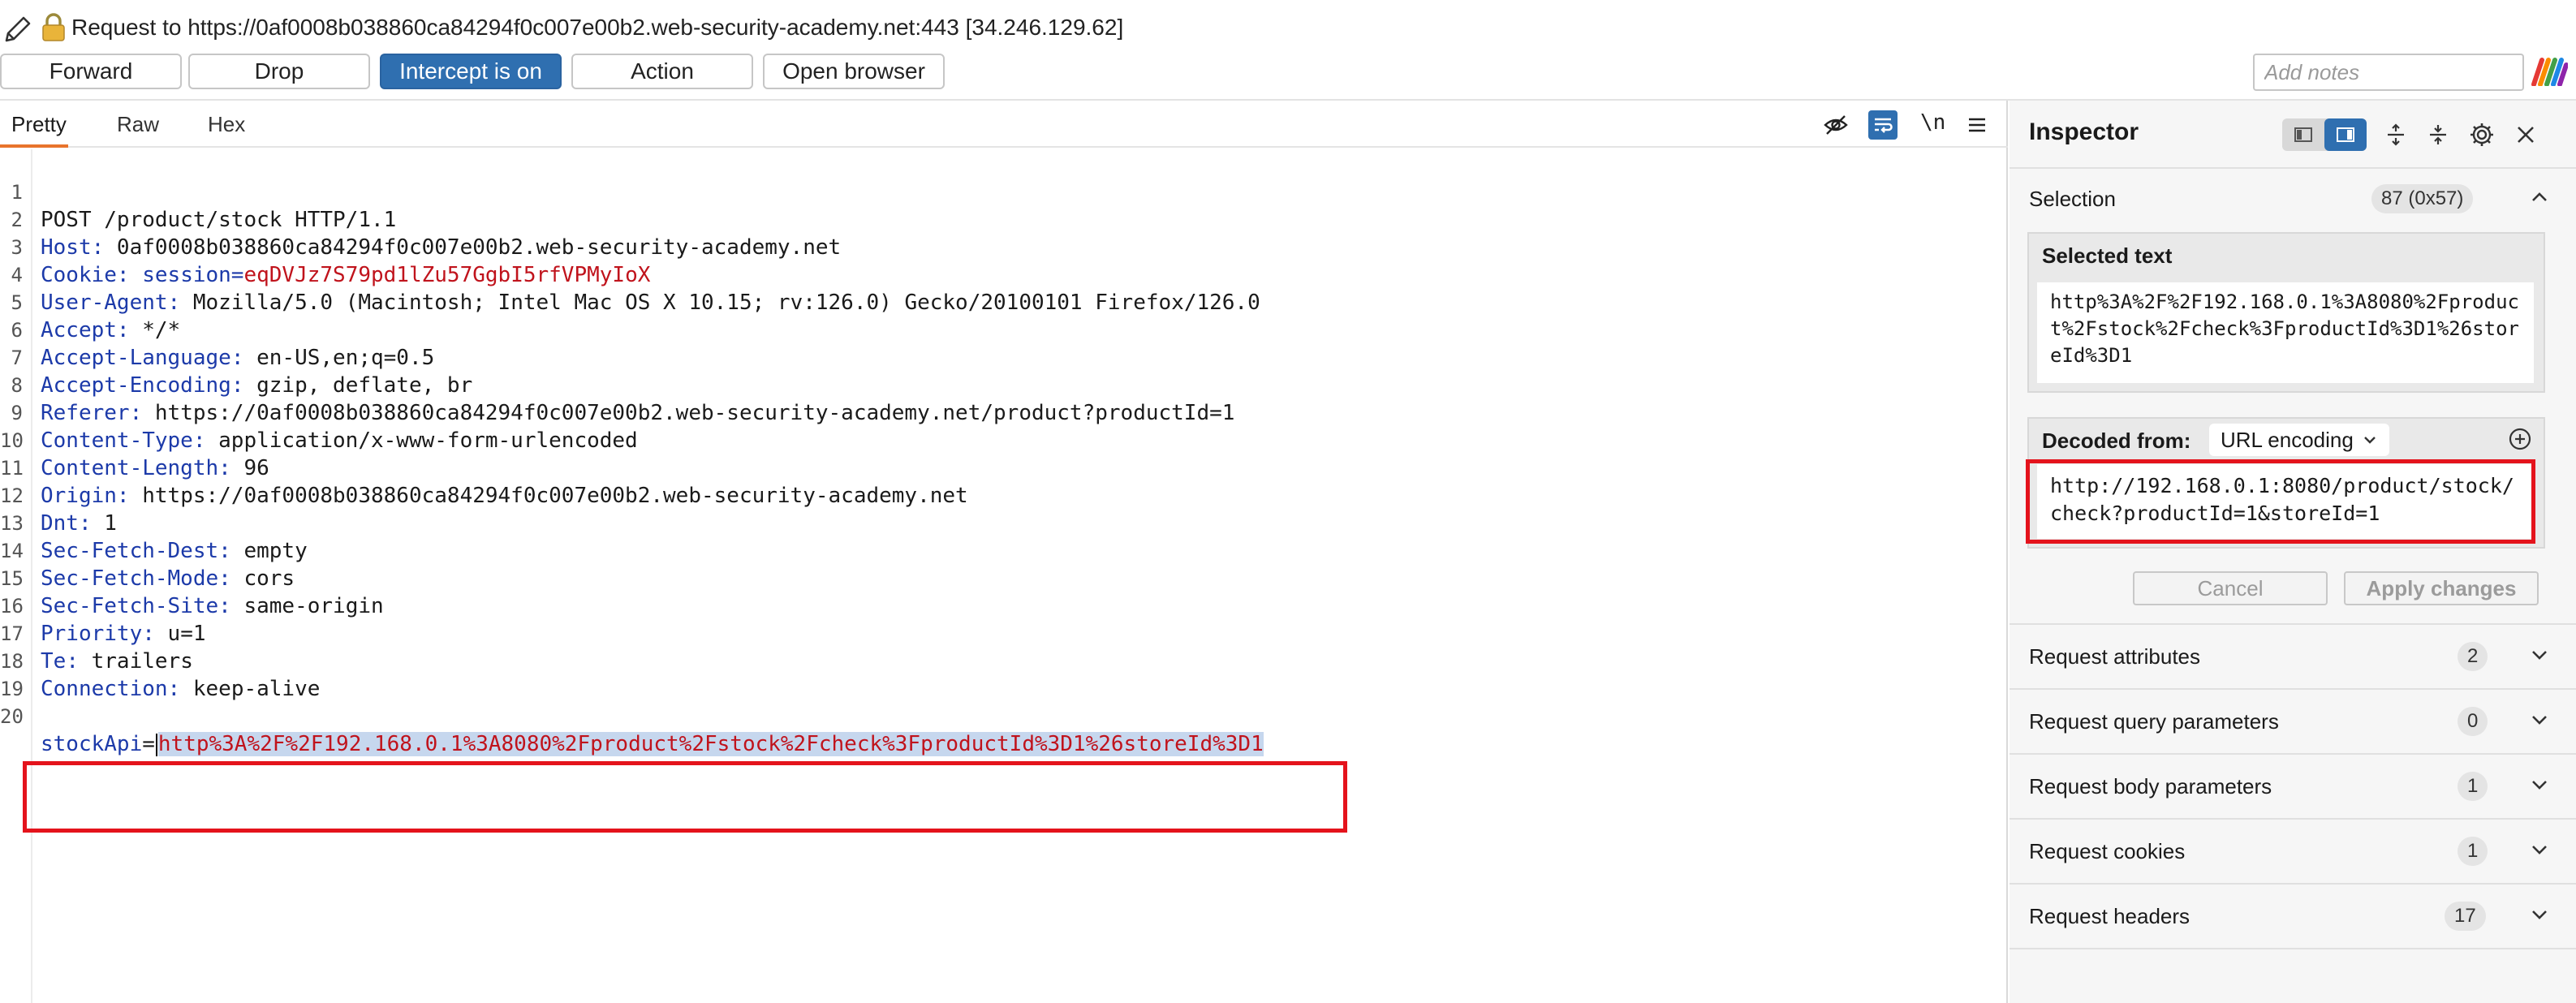  I want to click on drop-button: Drop, so click(279, 71).